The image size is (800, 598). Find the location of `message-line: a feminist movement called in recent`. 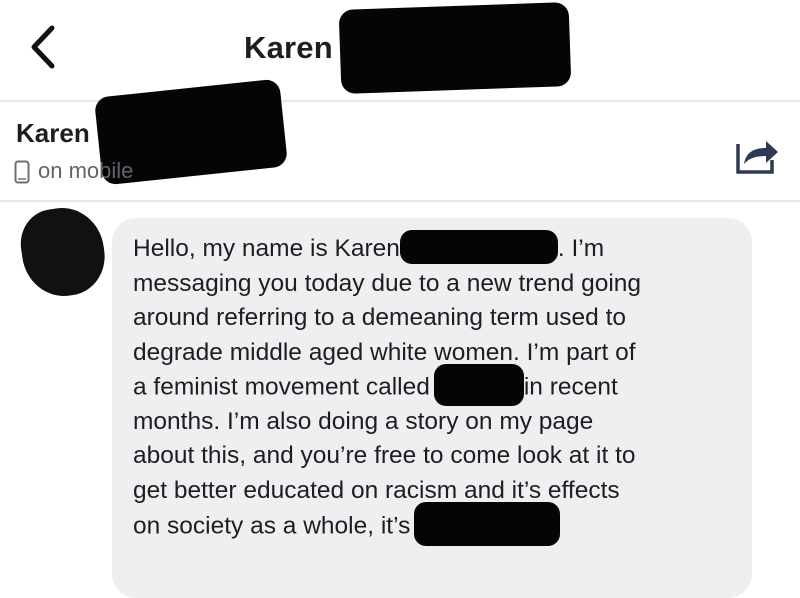

message-line: a feminist movement called in recent is located at coordinates (433, 385).